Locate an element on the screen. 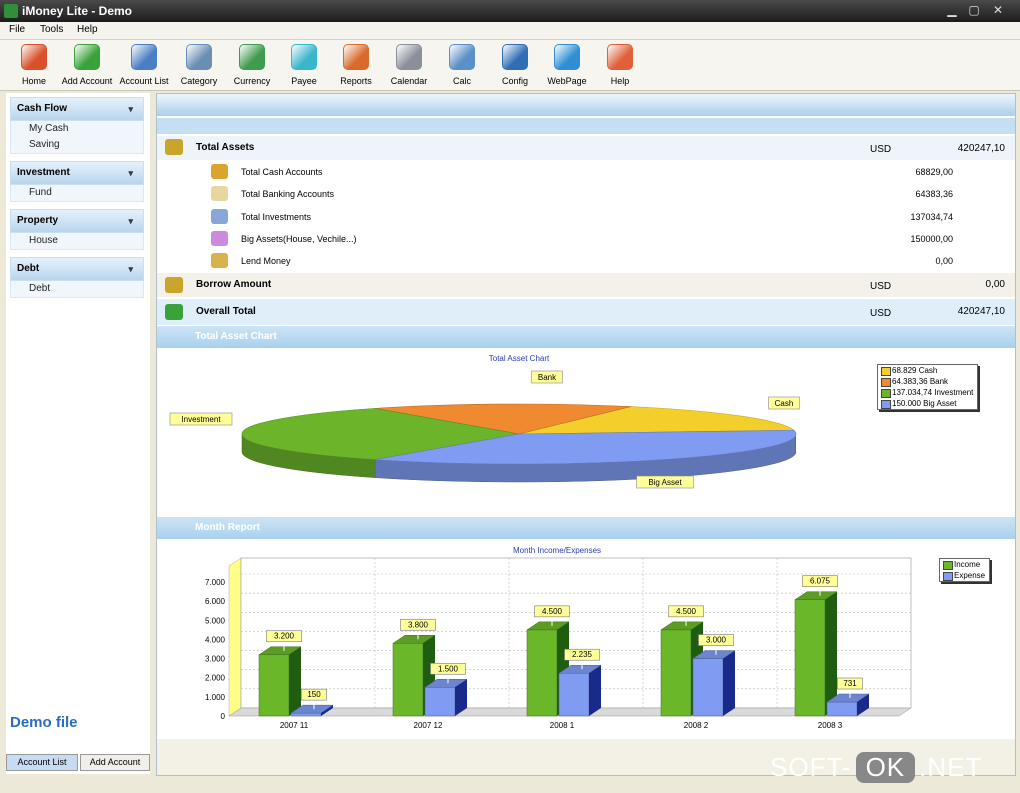 The height and width of the screenshot is (793, 1020). sidebar-group-header: Property ▾ is located at coordinates (77, 221).